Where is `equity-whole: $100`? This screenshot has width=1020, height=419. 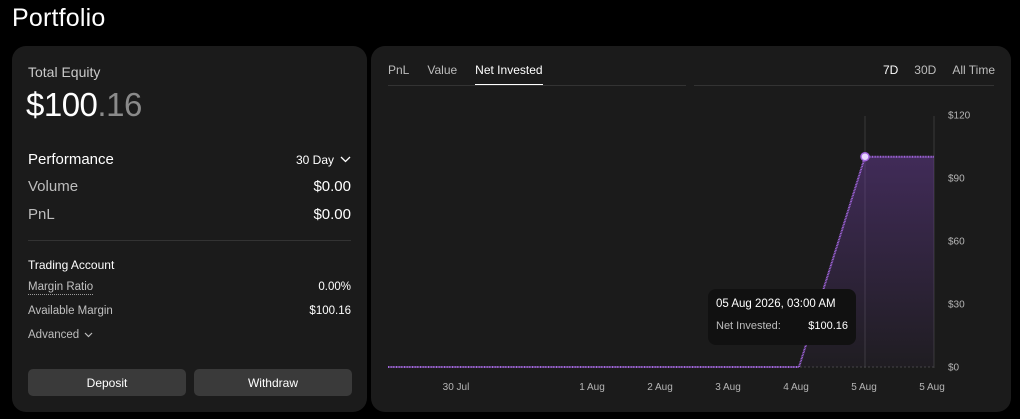 equity-whole: $100 is located at coordinates (62, 104).